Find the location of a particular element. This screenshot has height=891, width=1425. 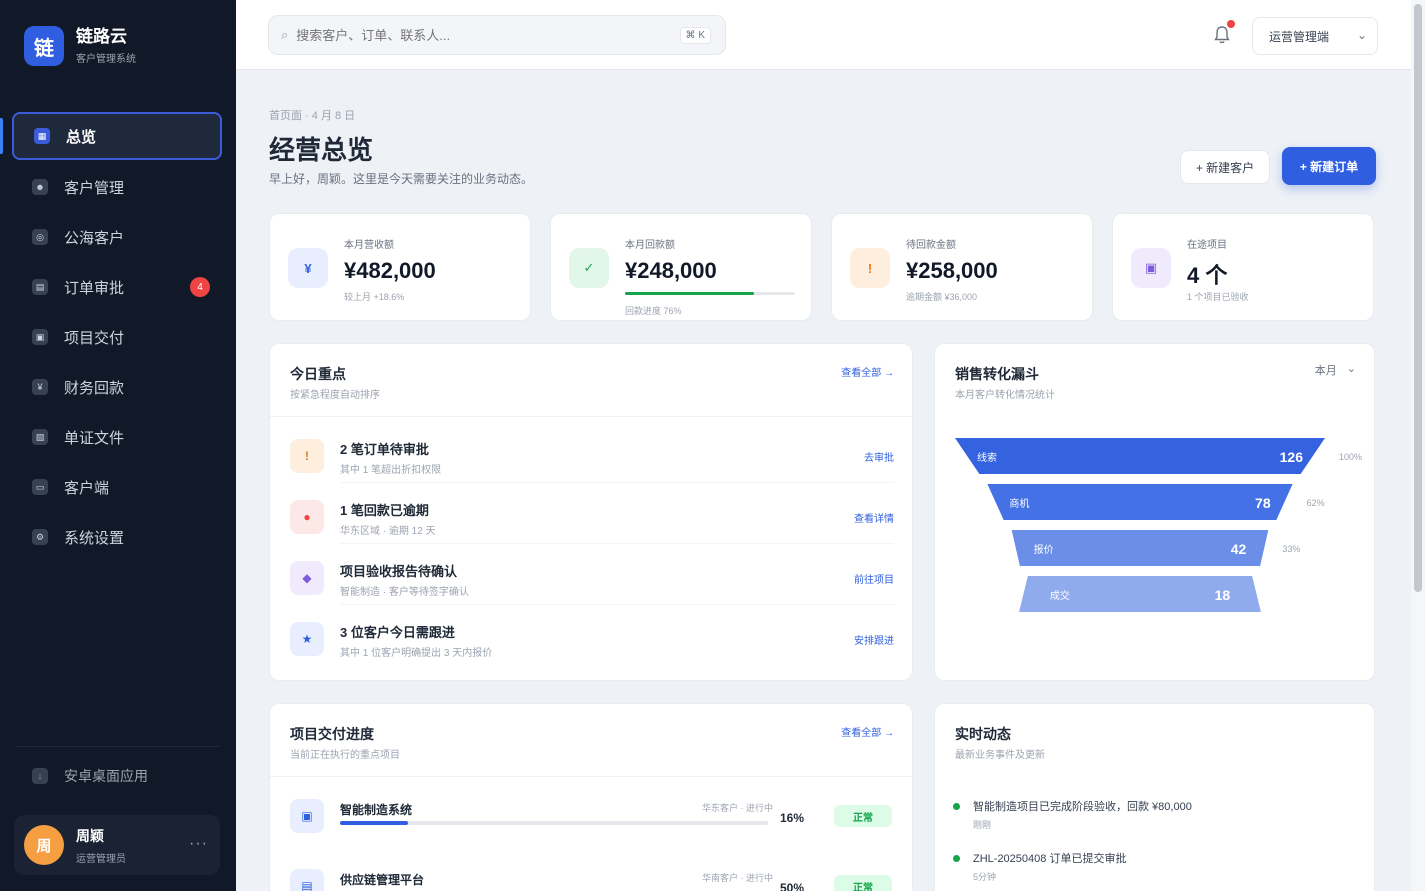

kpi-value: ¥482,000 is located at coordinates (390, 270).